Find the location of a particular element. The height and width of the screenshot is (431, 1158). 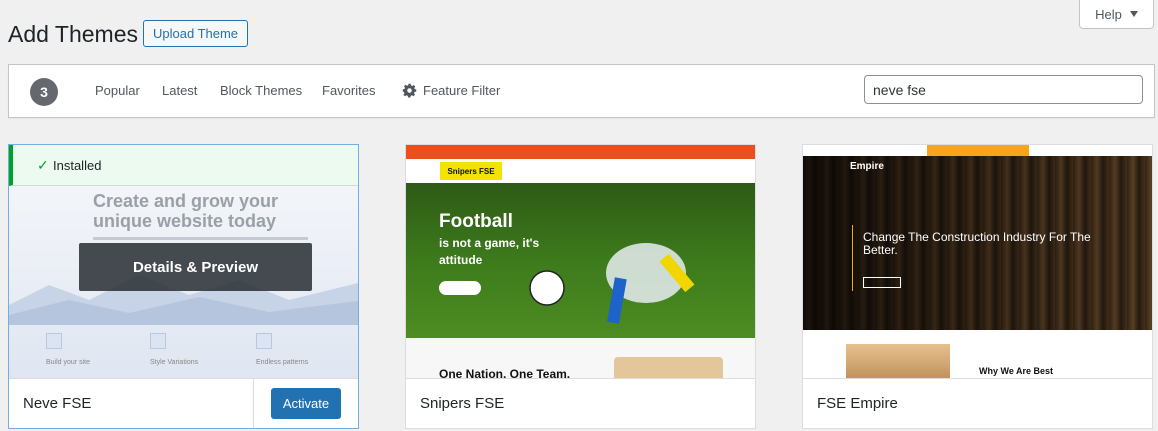

theme-name: Snipers FSE is located at coordinates (462, 403).